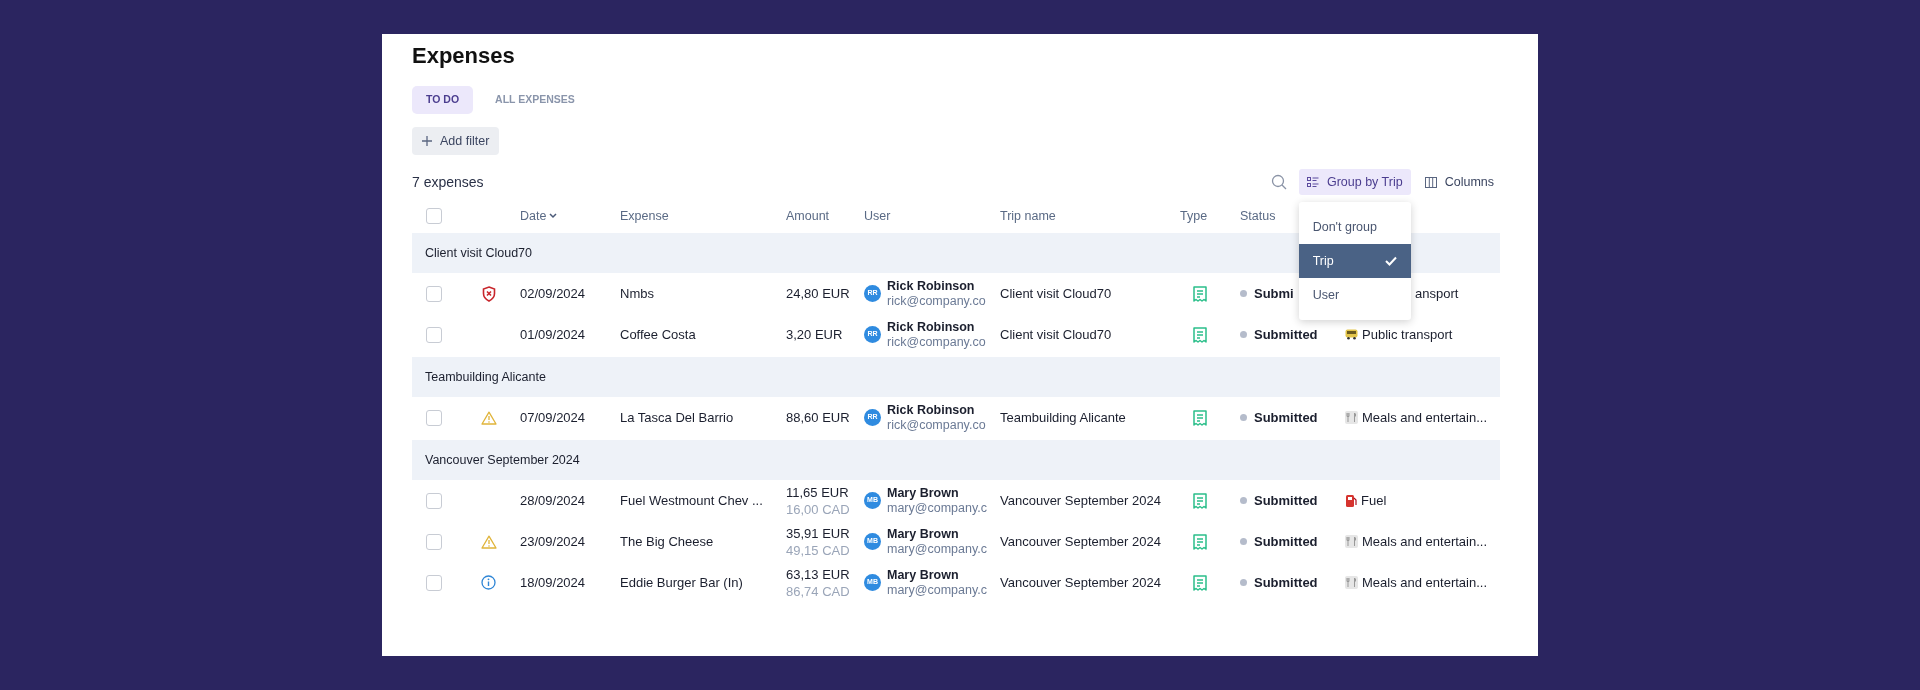  Describe the element at coordinates (818, 509) in the screenshot. I see `original-amount: 16,00 CAD` at that location.